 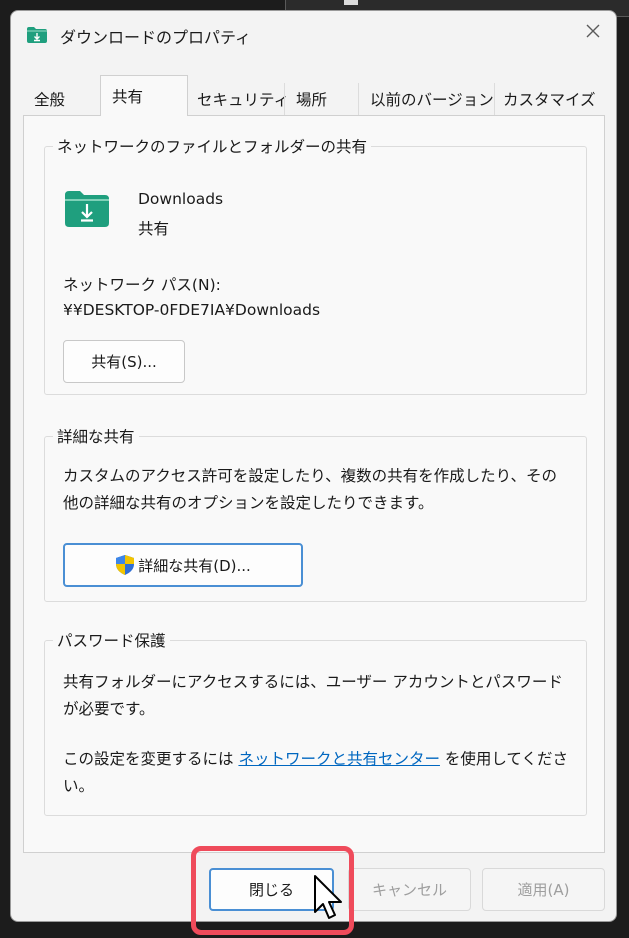 What do you see at coordinates (313, 33) in the screenshot?
I see `title-bar: ダウンロードのプロパティ` at bounding box center [313, 33].